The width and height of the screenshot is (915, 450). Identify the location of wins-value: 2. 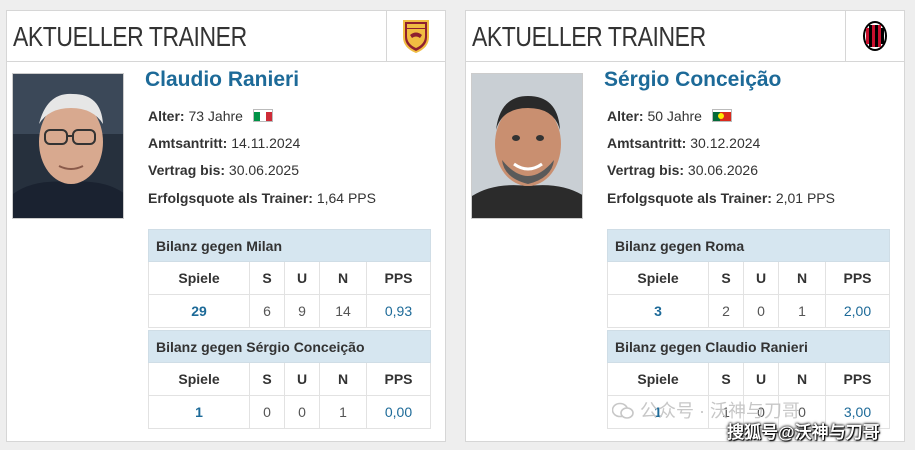
(726, 311).